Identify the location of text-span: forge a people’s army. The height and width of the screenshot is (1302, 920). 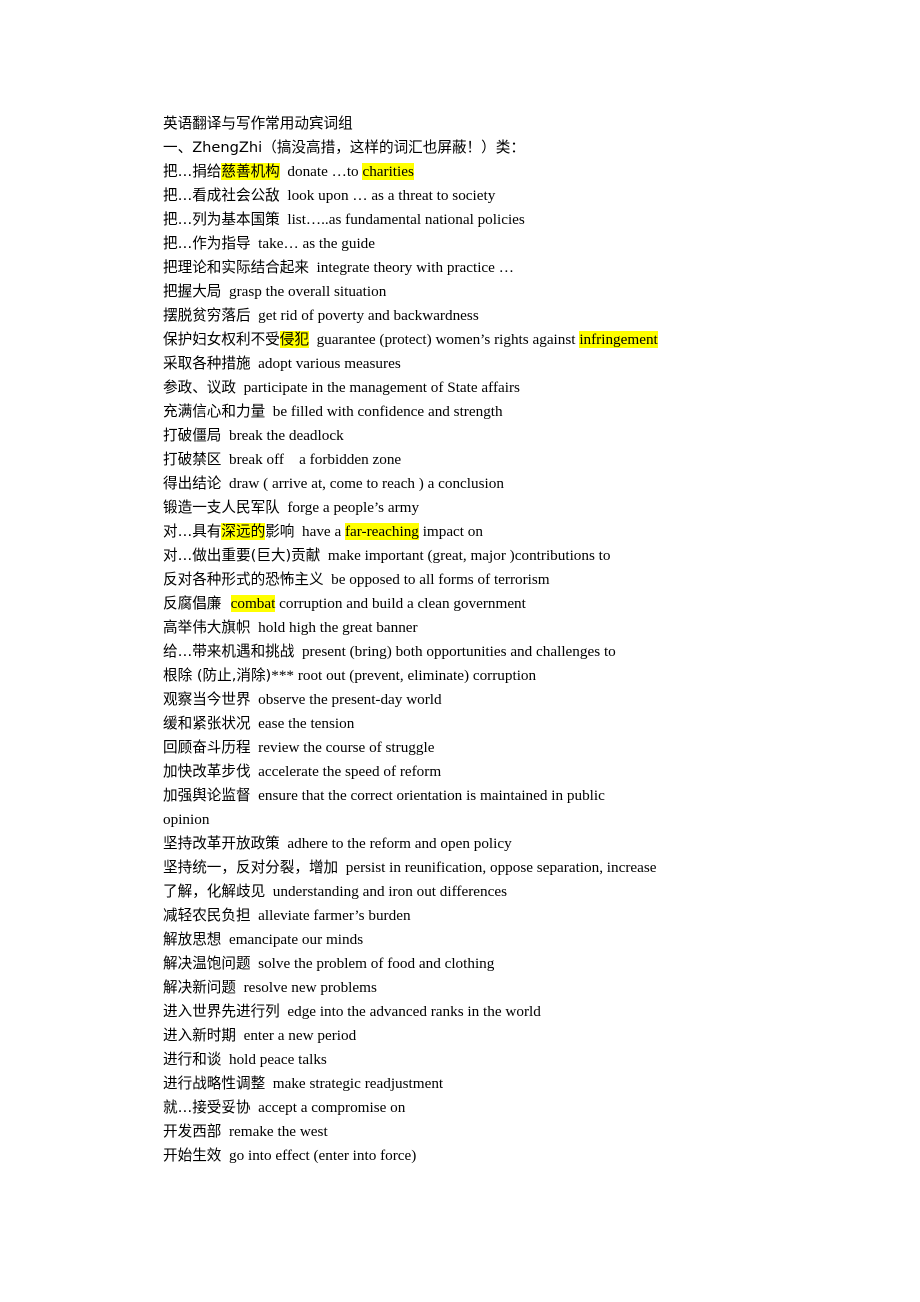
(349, 507).